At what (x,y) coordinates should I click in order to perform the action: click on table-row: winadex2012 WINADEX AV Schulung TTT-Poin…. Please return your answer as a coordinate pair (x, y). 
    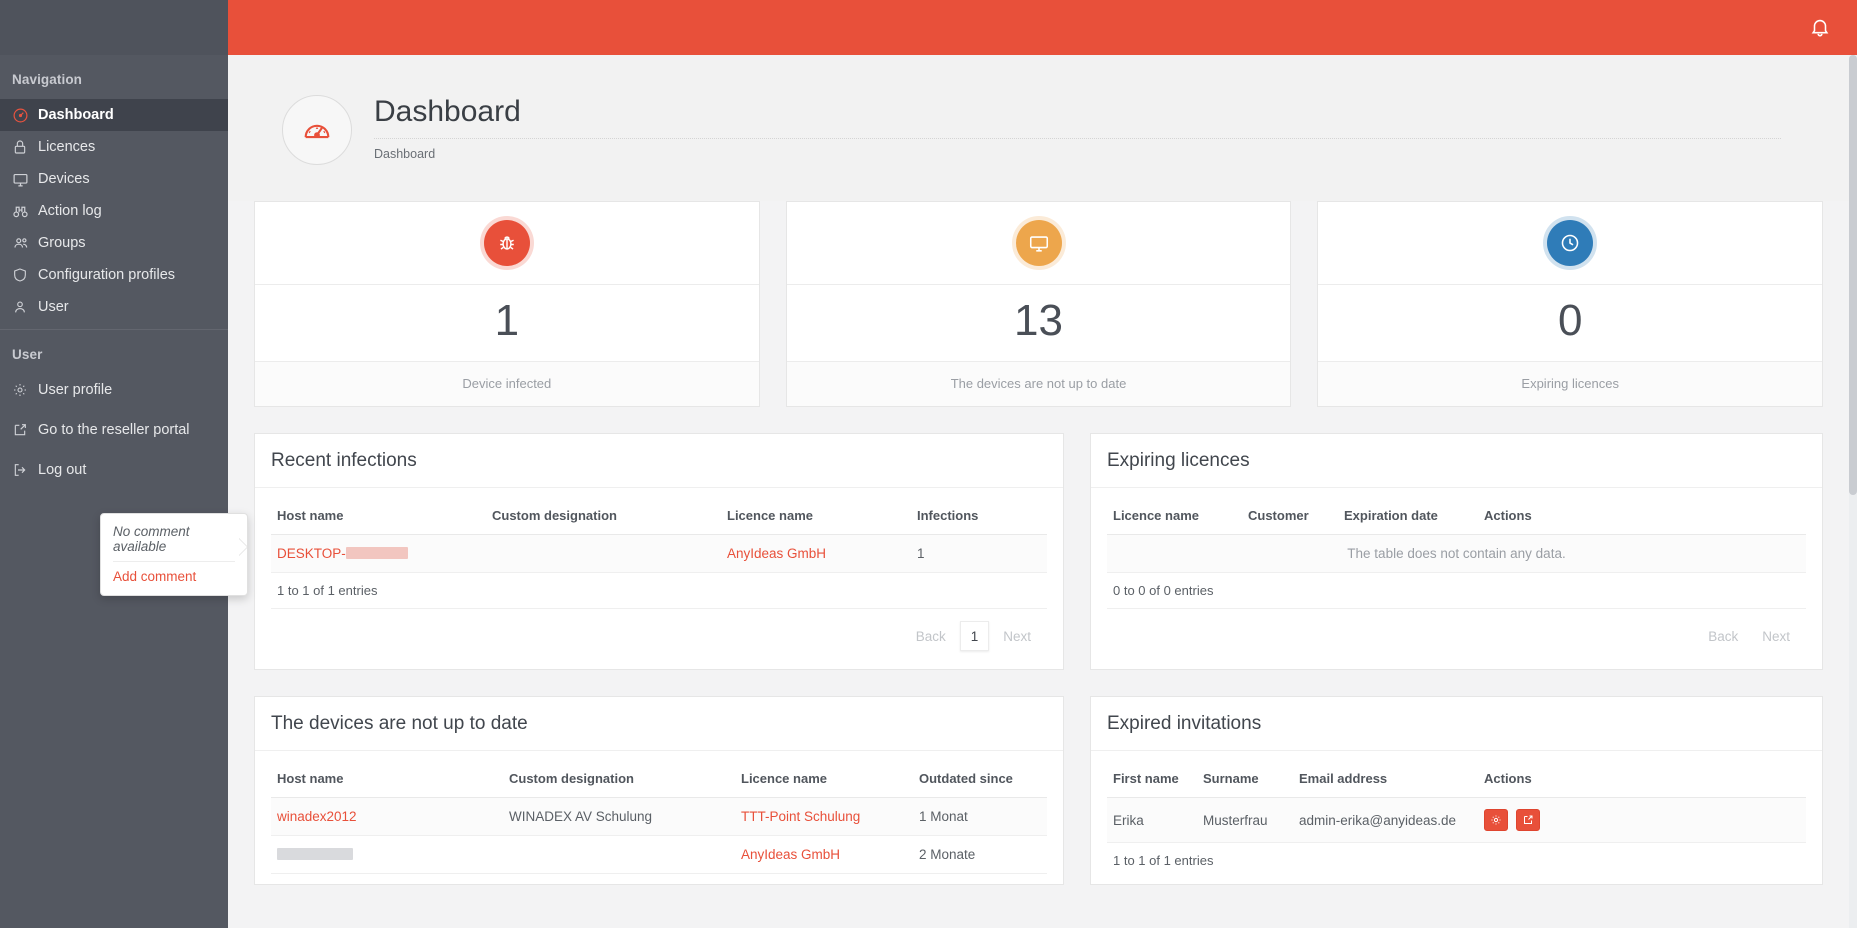
    Looking at the image, I should click on (659, 816).